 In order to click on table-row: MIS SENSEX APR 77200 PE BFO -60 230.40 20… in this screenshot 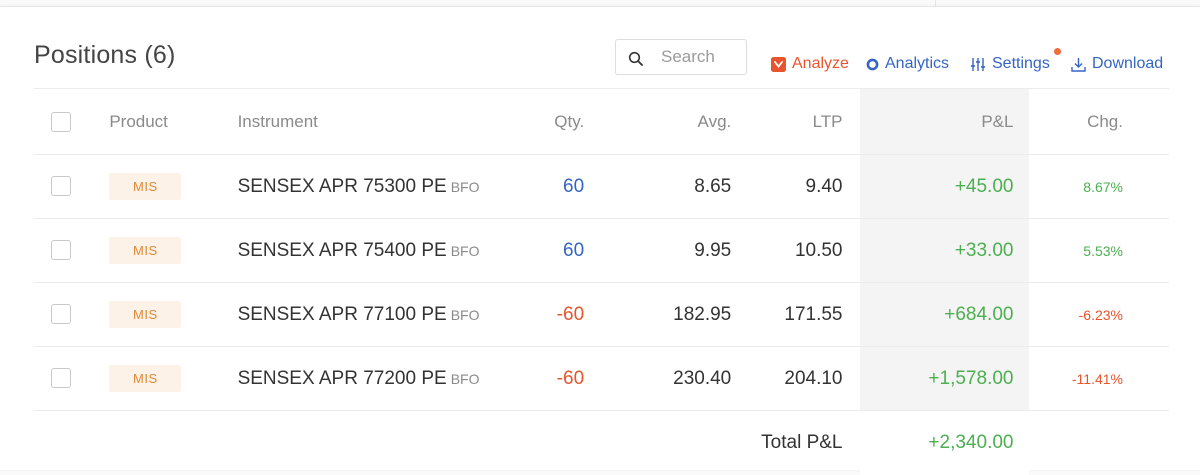, I will do `click(601, 378)`.